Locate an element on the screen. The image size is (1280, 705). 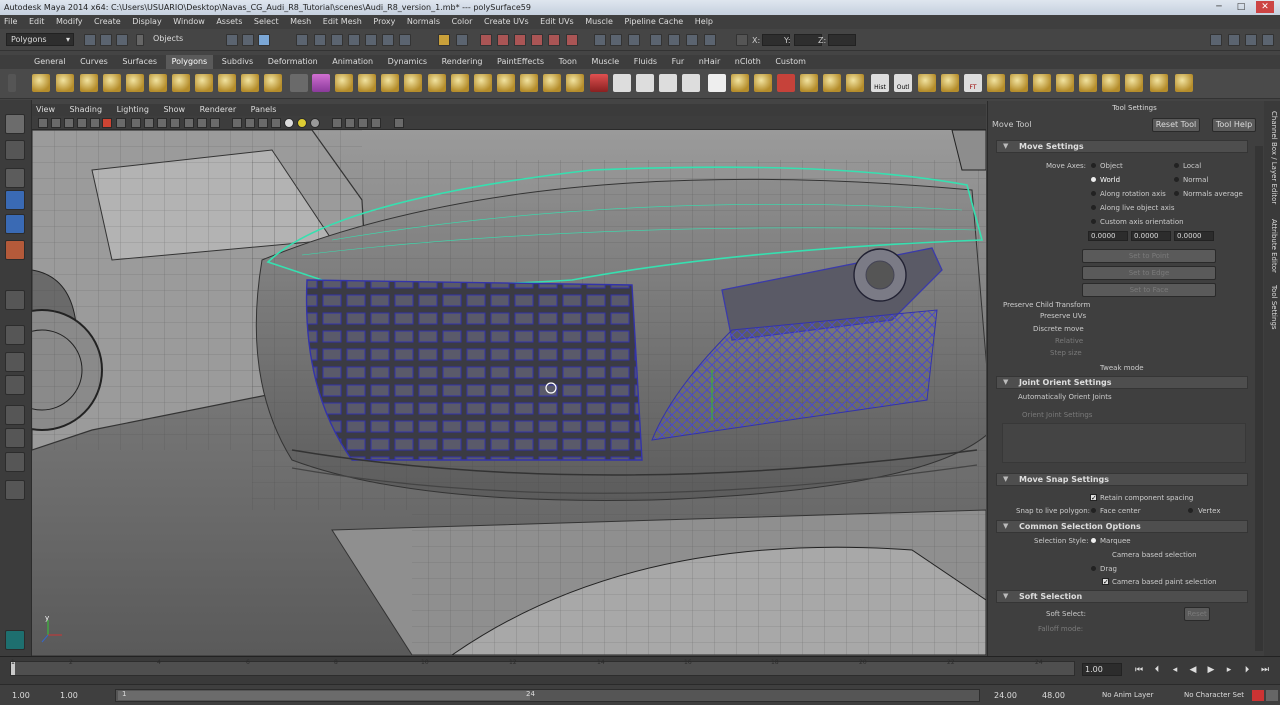
shelf-tab-dynamics: Dynamics is located at coordinates (407, 62).